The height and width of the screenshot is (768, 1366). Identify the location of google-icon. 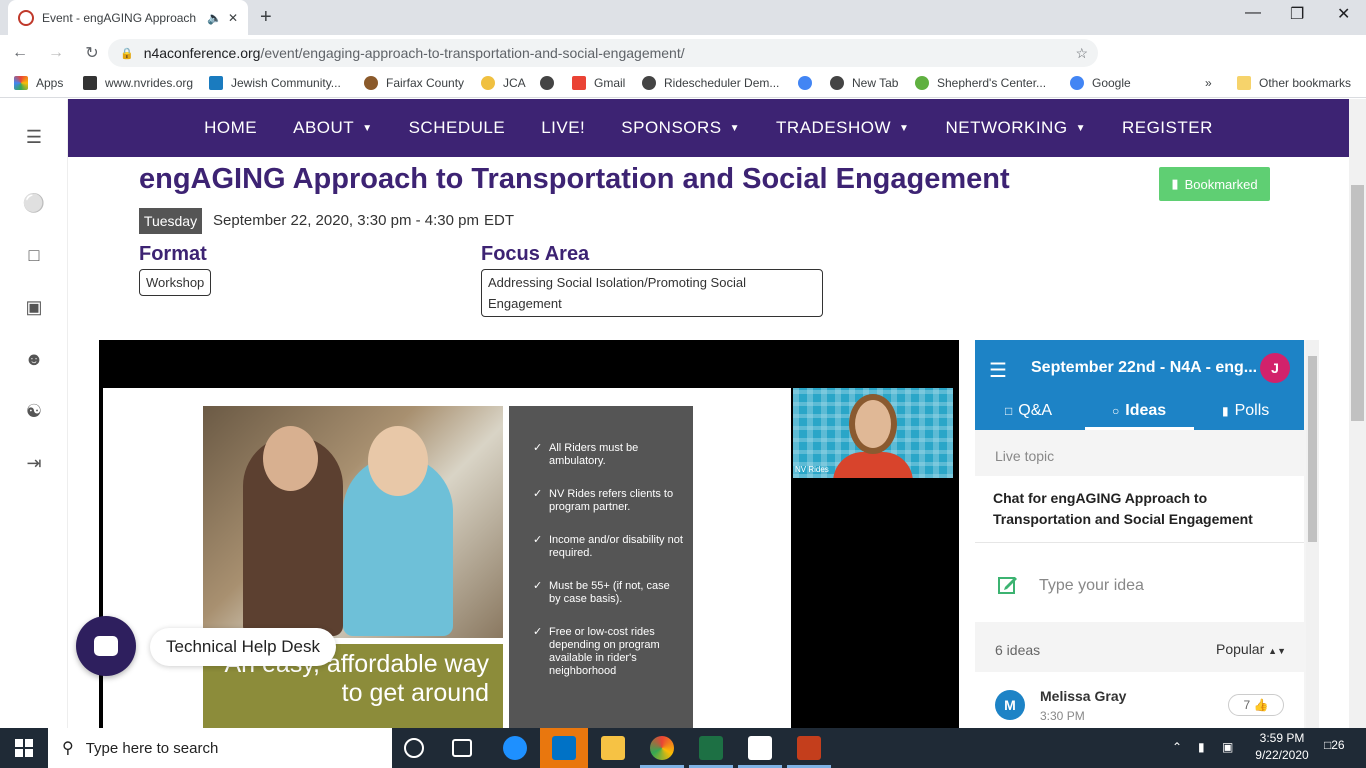
(1077, 83).